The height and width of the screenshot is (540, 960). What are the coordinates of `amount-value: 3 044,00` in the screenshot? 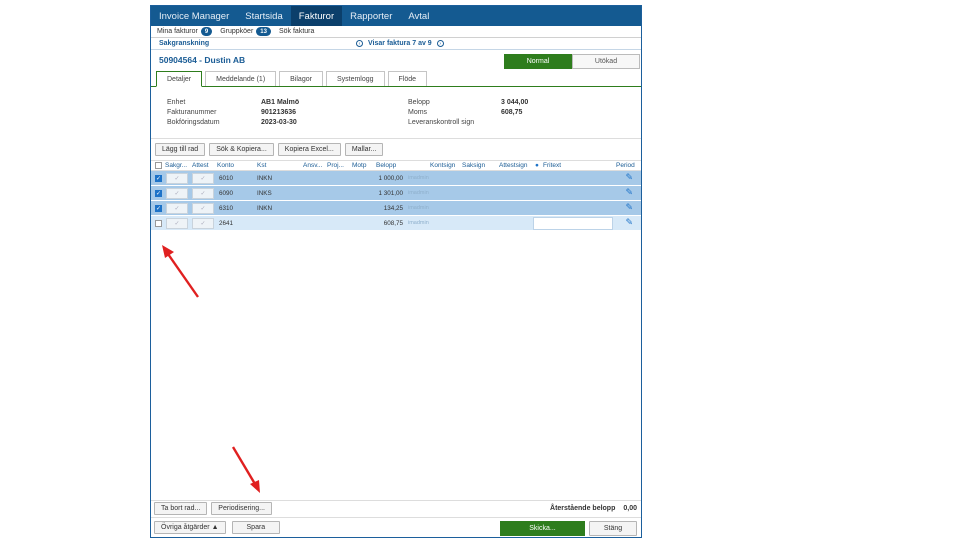 It's located at (515, 102).